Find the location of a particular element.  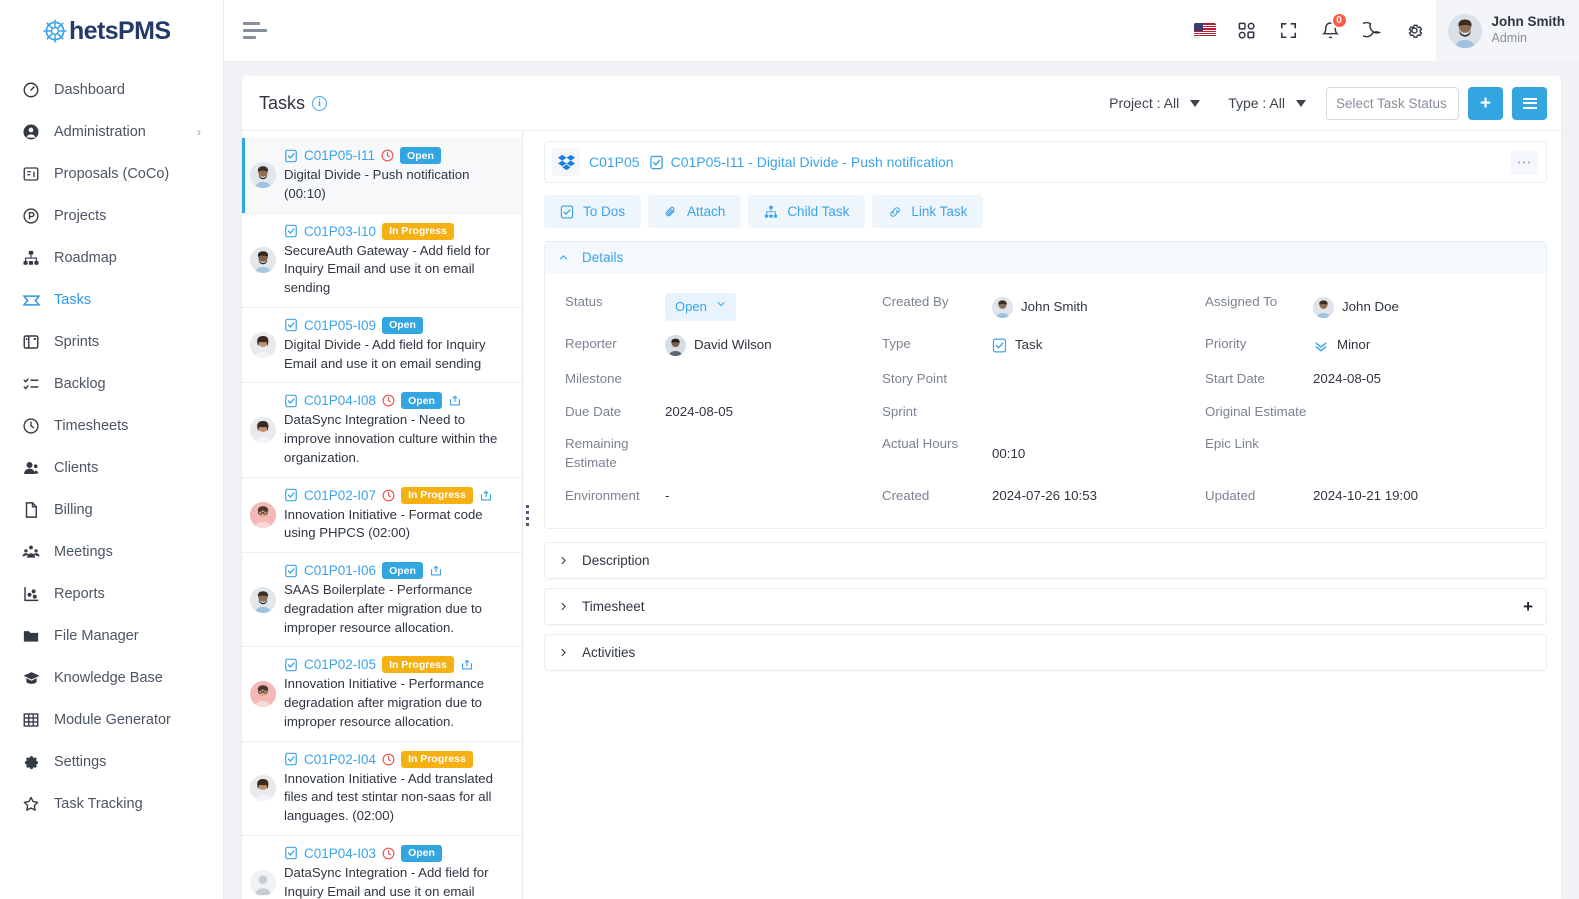

sidebar-item-knowledge-base: Knowledge Base is located at coordinates (111, 678).